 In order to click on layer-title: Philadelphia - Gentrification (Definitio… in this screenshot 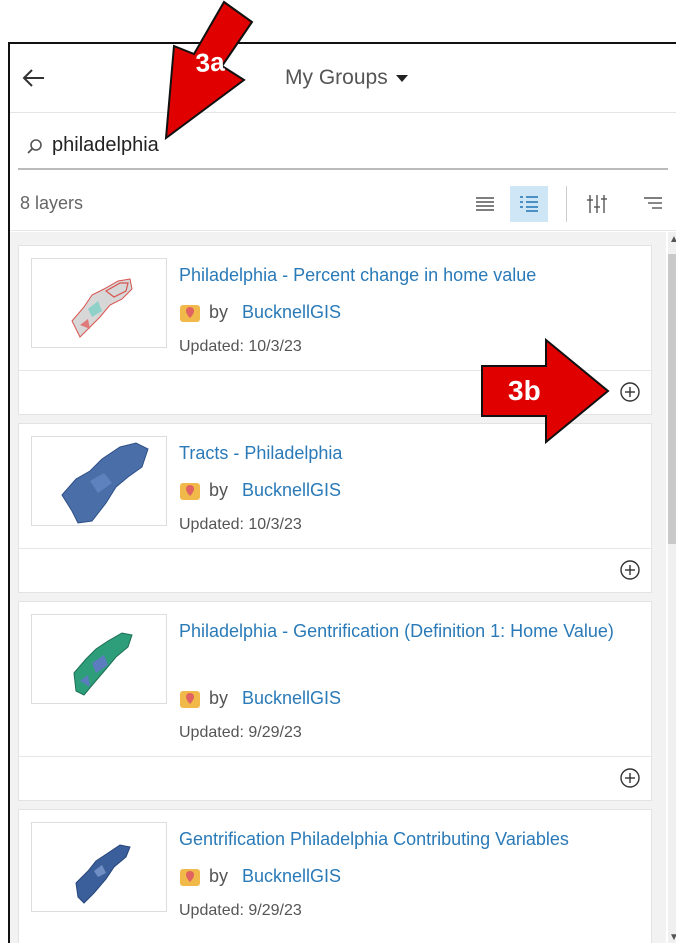, I will do `click(409, 631)`.